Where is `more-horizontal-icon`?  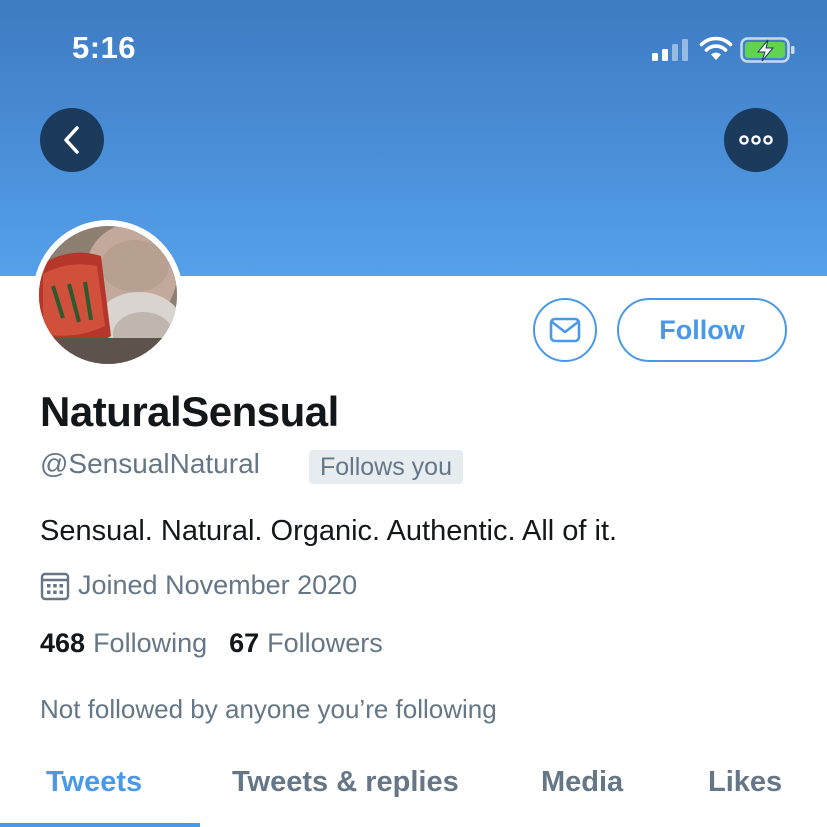 more-horizontal-icon is located at coordinates (756, 140).